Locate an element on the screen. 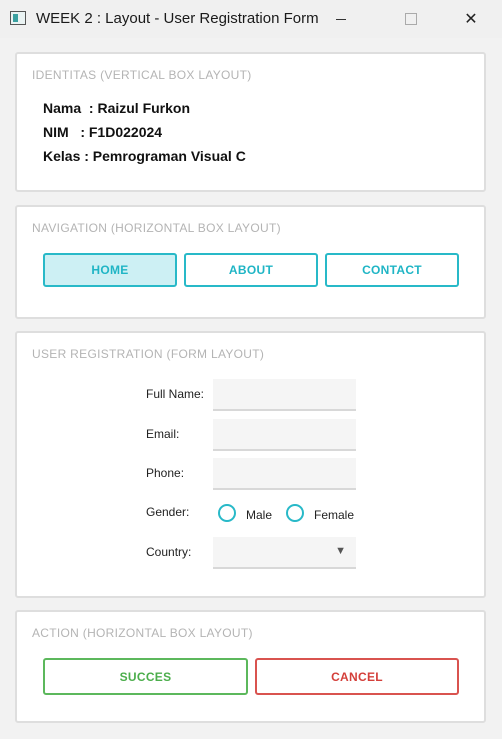 The image size is (502, 739). kelas-label: Kelas : Pemrograman Visual C is located at coordinates (144, 156).